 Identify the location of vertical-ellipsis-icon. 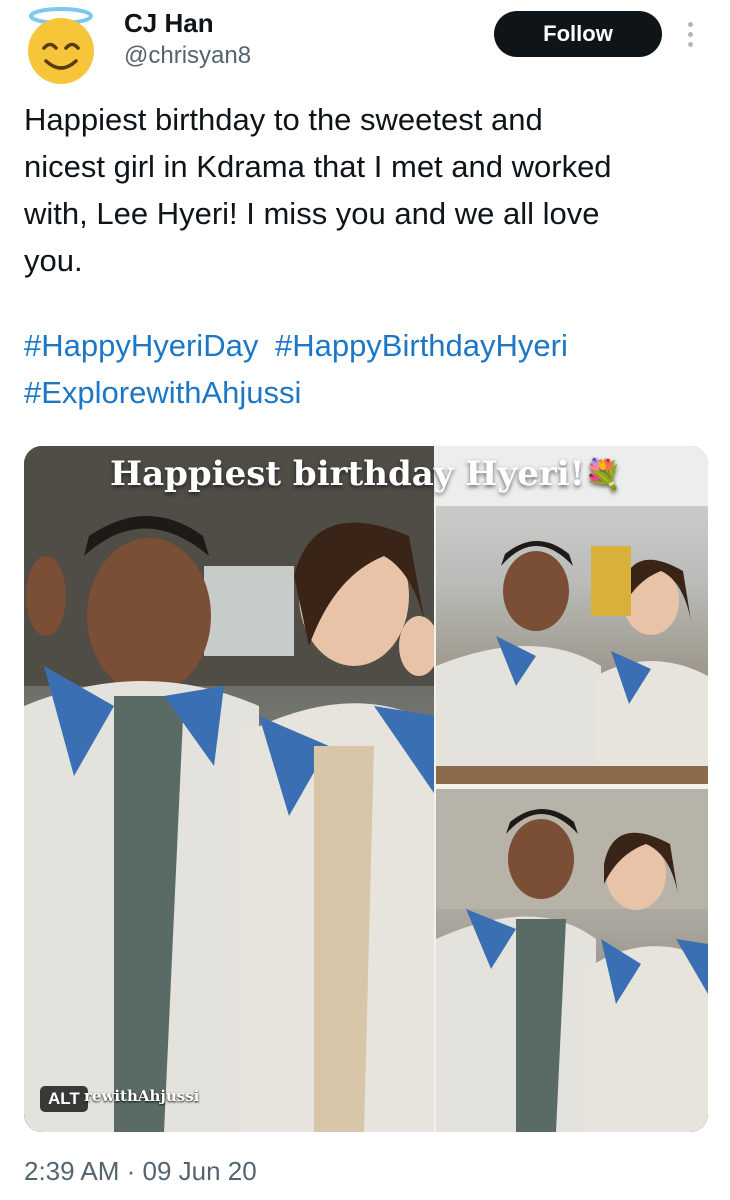
(690, 34).